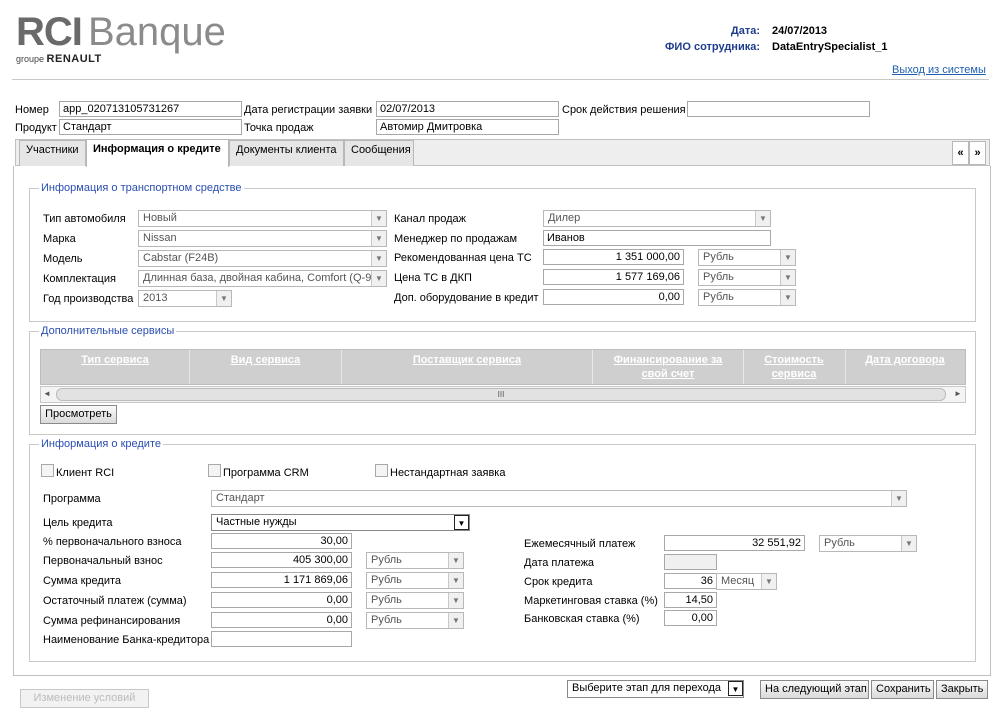  What do you see at coordinates (613, 257) in the screenshot?
I see `rec-price-field: 1 351 000,00` at bounding box center [613, 257].